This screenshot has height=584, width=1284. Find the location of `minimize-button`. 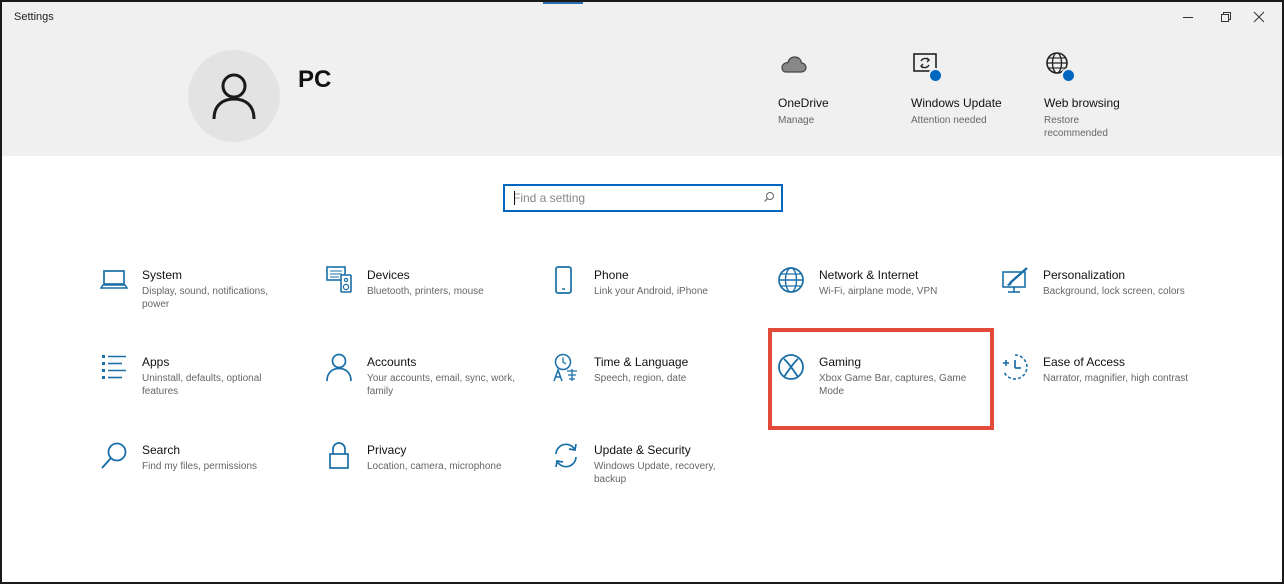

minimize-button is located at coordinates (1188, 17).